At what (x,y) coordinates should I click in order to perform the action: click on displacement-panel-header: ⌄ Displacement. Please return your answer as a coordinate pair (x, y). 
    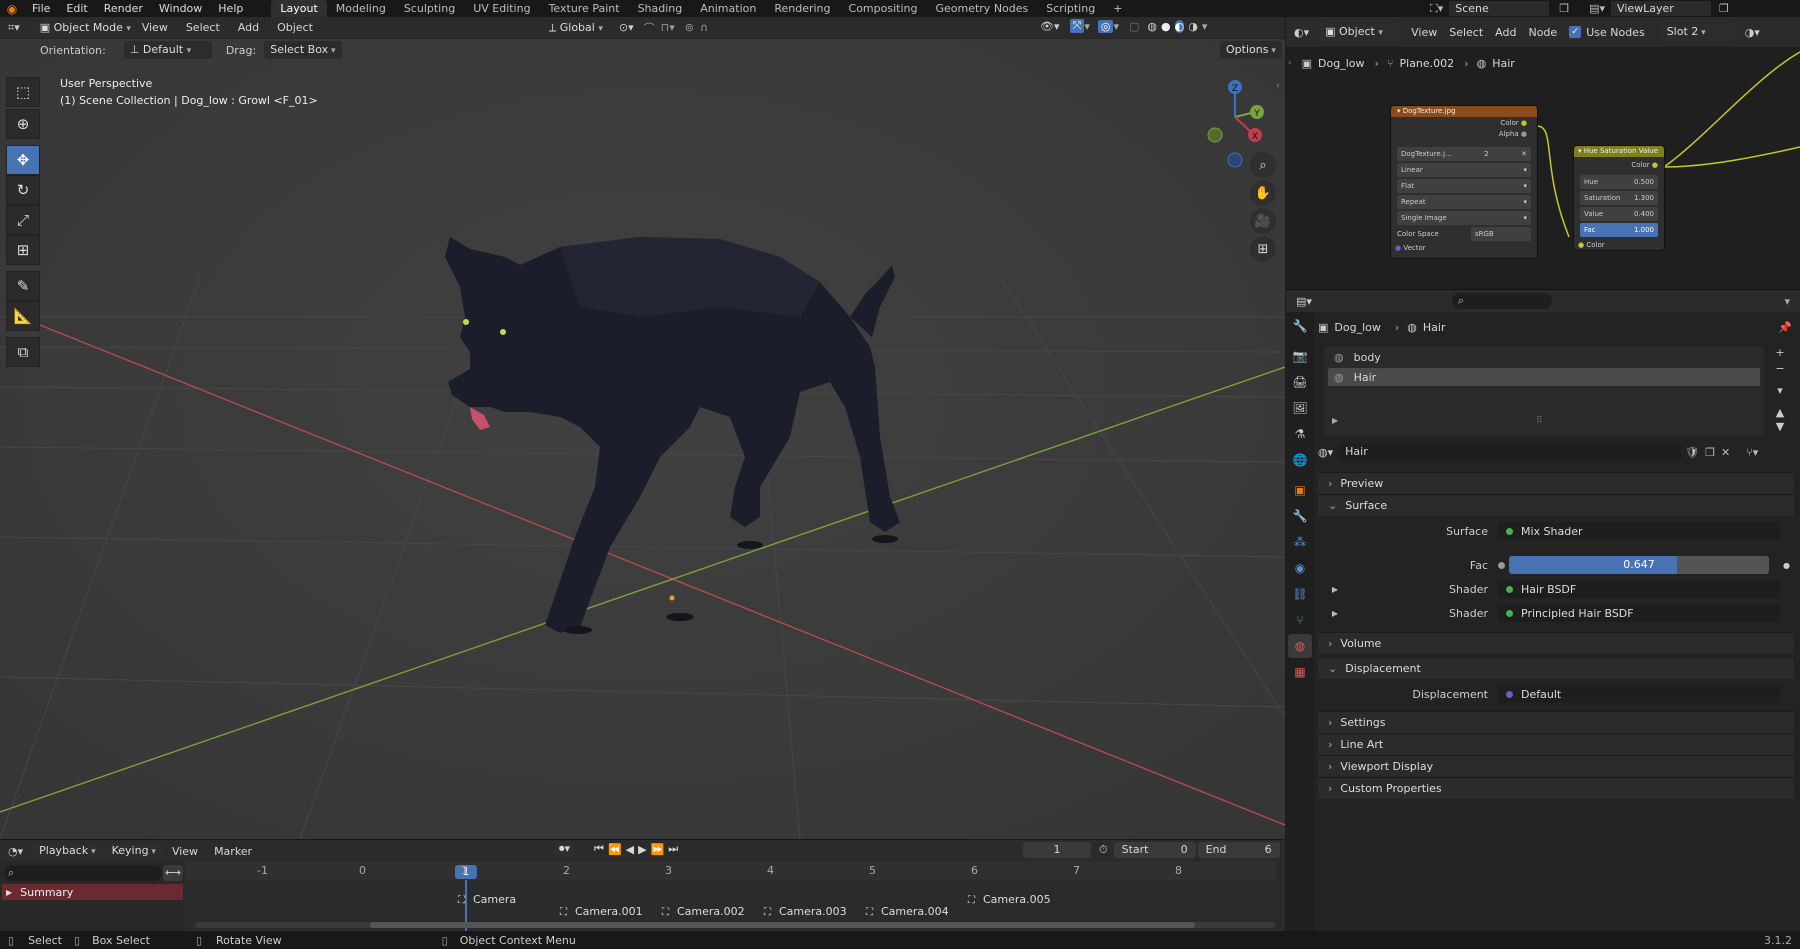
    Looking at the image, I should click on (1556, 668).